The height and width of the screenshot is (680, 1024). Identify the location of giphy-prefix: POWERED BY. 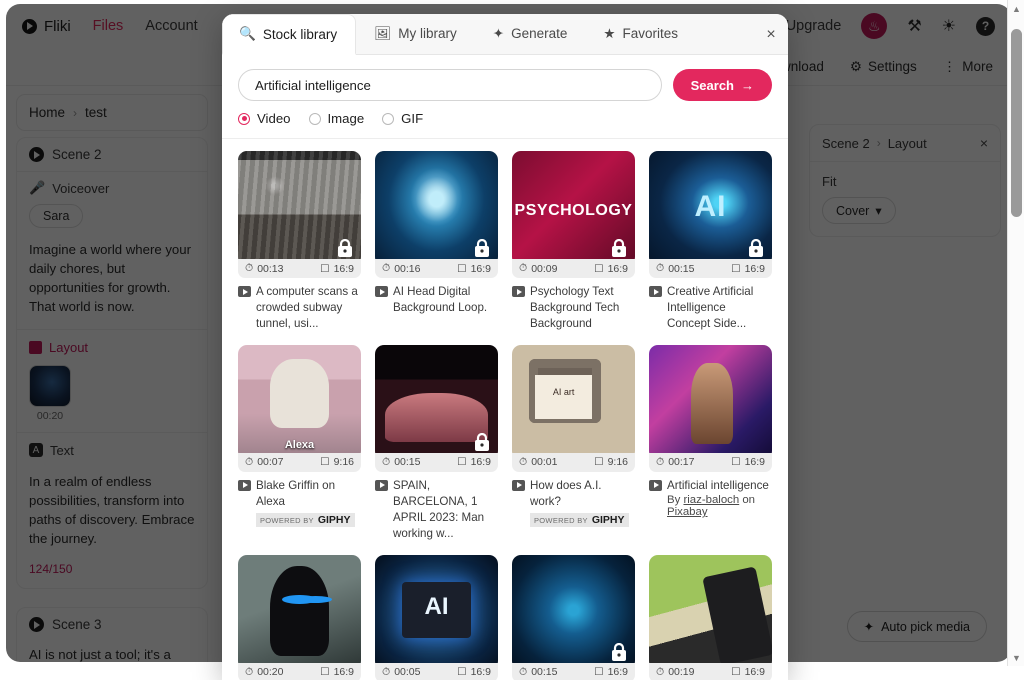
(287, 520).